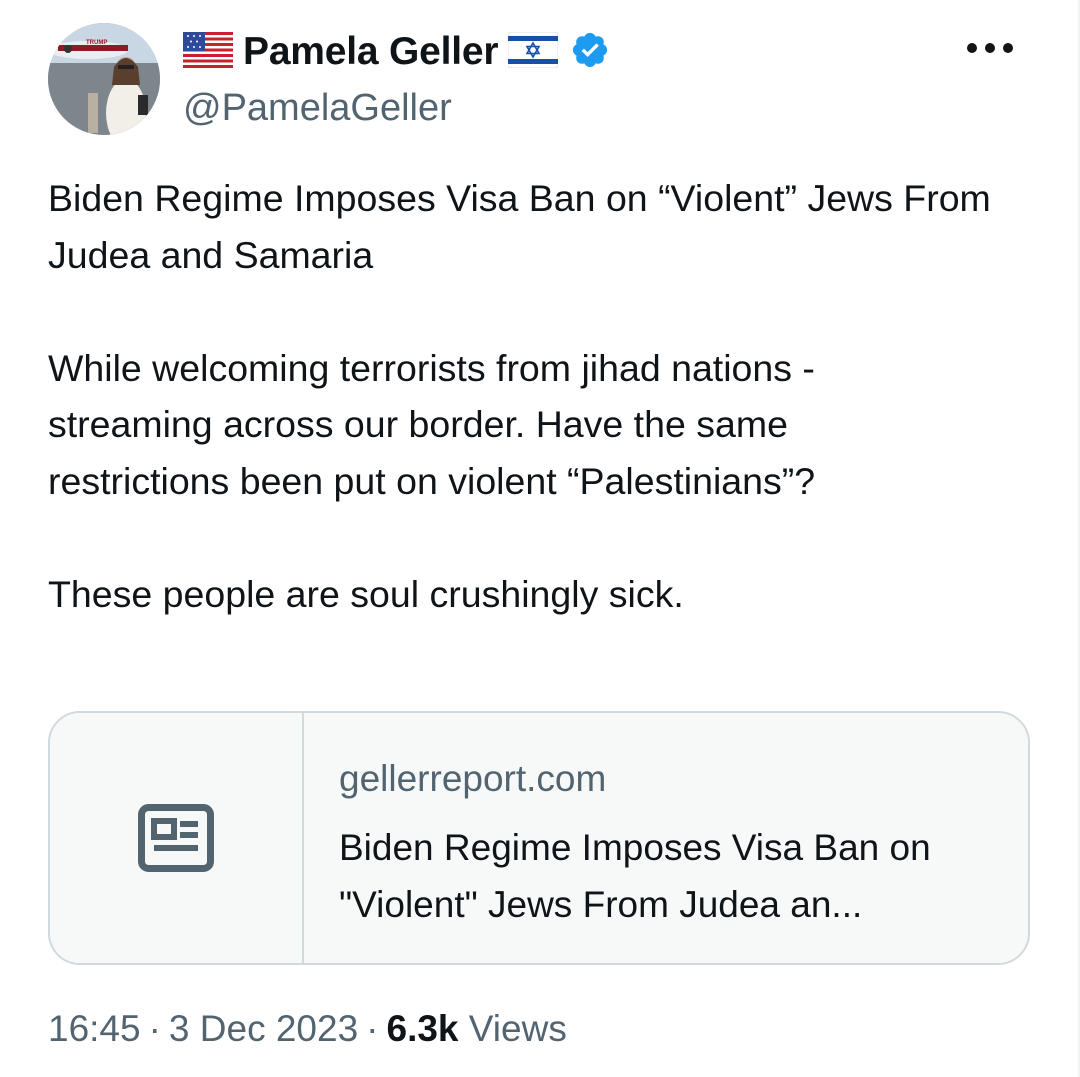  I want to click on link-card-domain: gellerreport.com, so click(473, 778).